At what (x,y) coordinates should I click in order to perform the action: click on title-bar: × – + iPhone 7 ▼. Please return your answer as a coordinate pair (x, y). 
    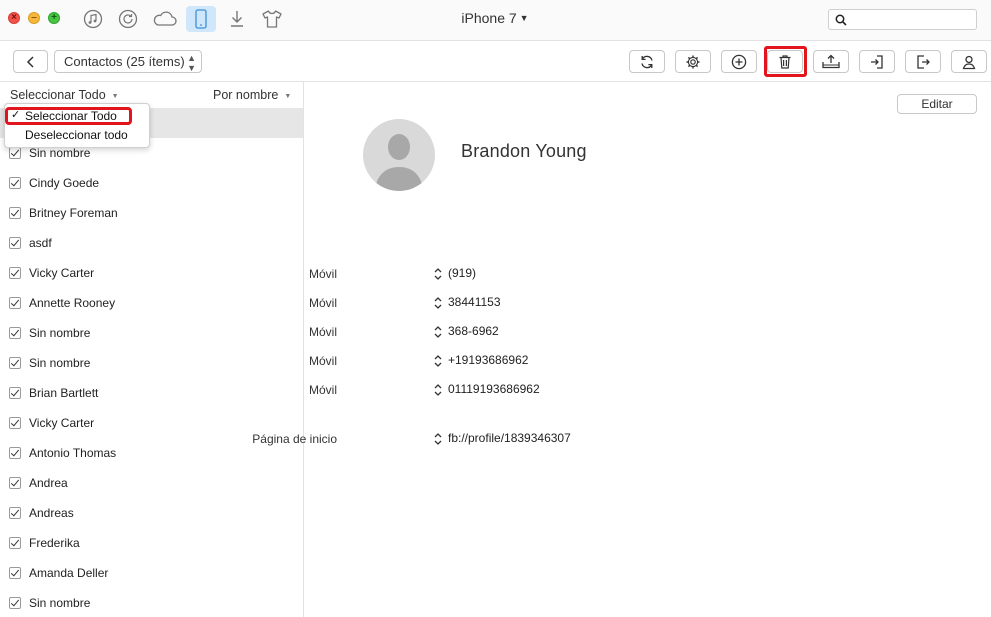
    Looking at the image, I should click on (495, 20).